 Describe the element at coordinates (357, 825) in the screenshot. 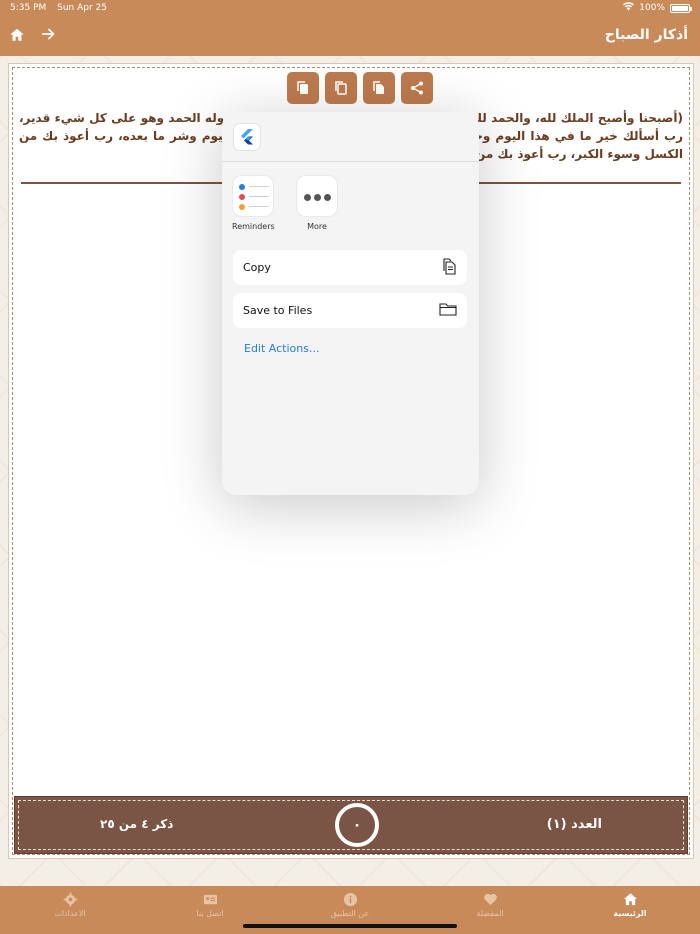

I see `tap-counter-button: ٠` at that location.